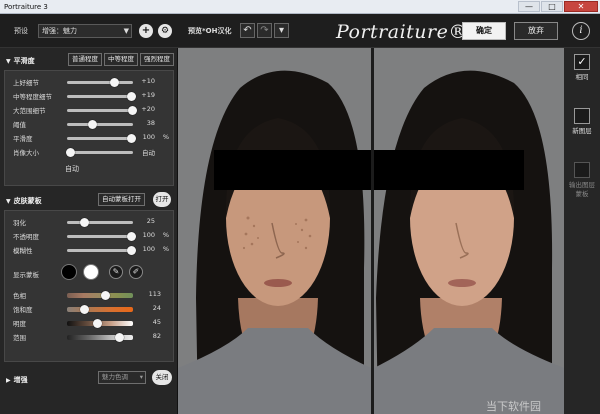  Describe the element at coordinates (17, 380) in the screenshot. I see `enhance-header: ▶ 增强` at that location.